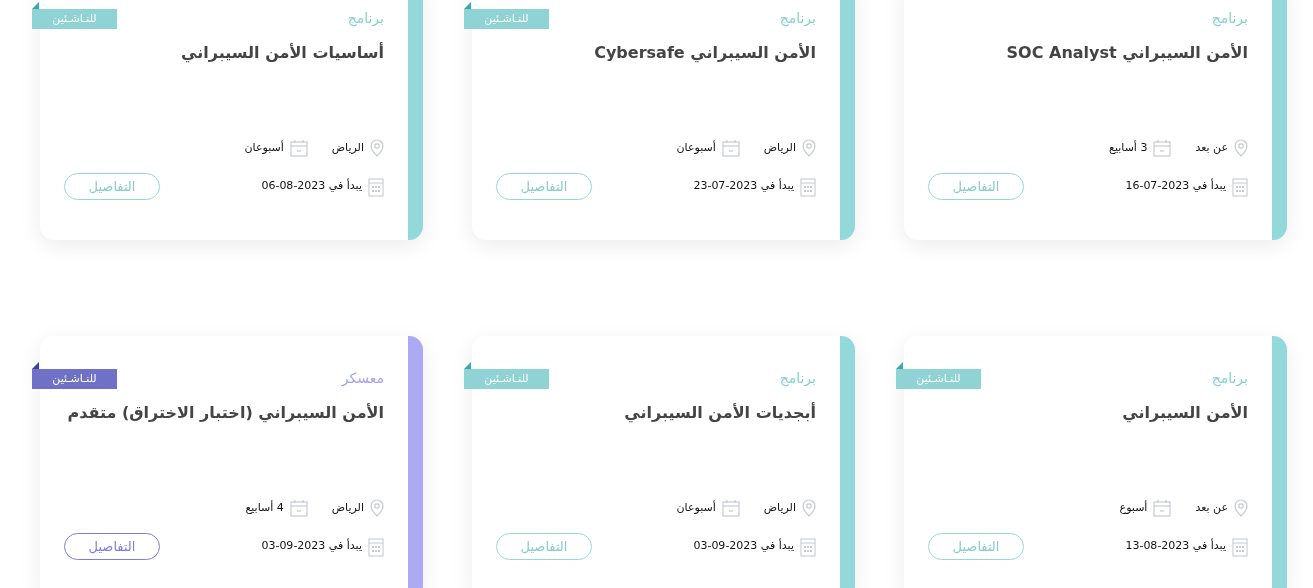 This screenshot has width=1313, height=588. I want to click on category-label: معسكر, so click(362, 378).